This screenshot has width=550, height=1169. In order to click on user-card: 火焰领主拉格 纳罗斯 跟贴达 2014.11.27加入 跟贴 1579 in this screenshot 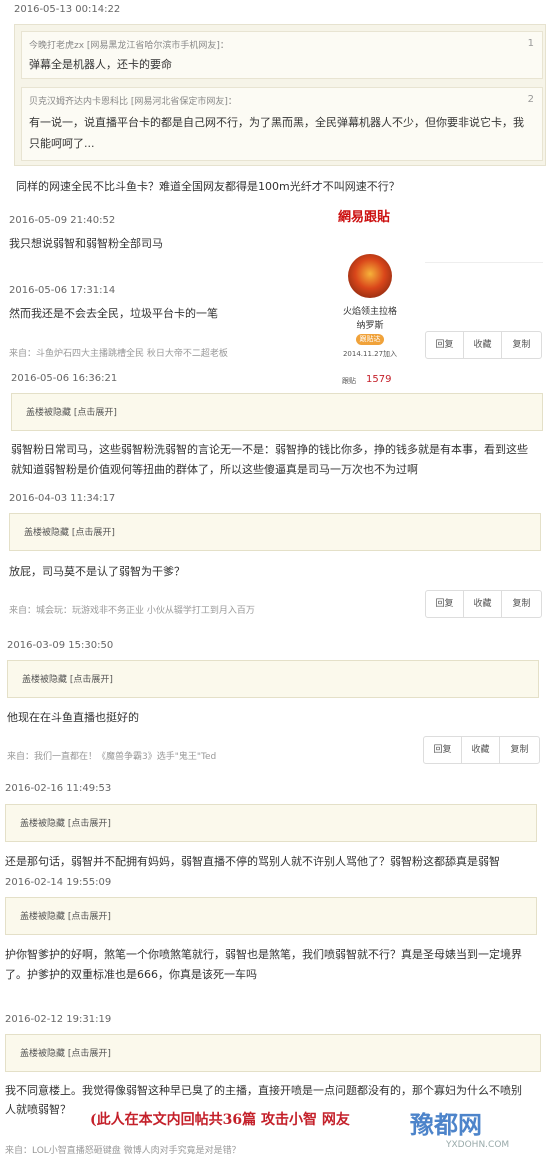, I will do `click(370, 310)`.